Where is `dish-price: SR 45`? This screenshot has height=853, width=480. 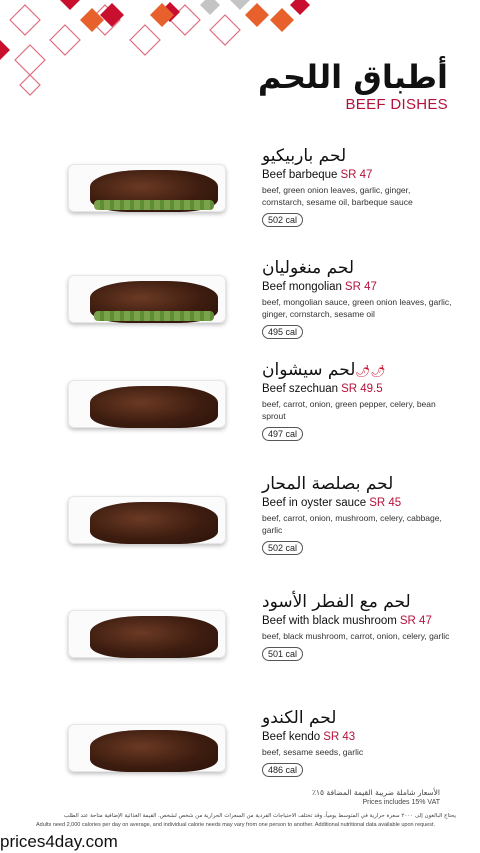
dish-price: SR 45 is located at coordinates (385, 503).